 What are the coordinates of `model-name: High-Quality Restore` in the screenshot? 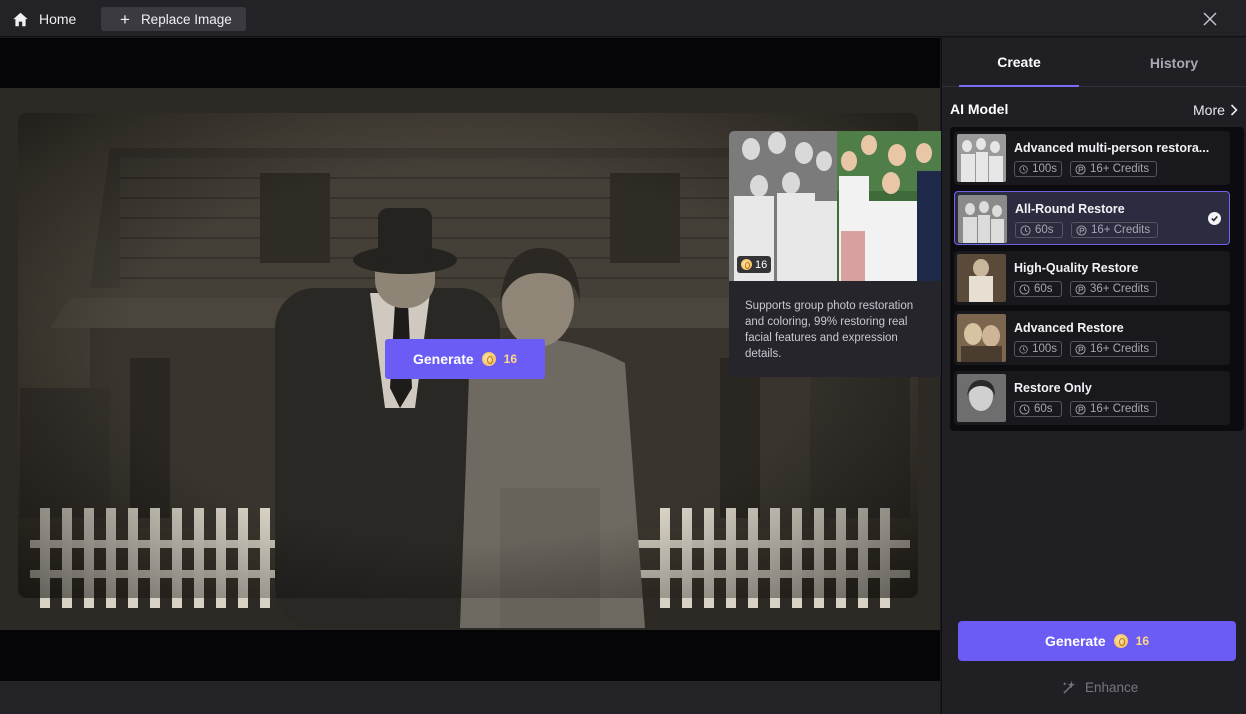 It's located at (1076, 268).